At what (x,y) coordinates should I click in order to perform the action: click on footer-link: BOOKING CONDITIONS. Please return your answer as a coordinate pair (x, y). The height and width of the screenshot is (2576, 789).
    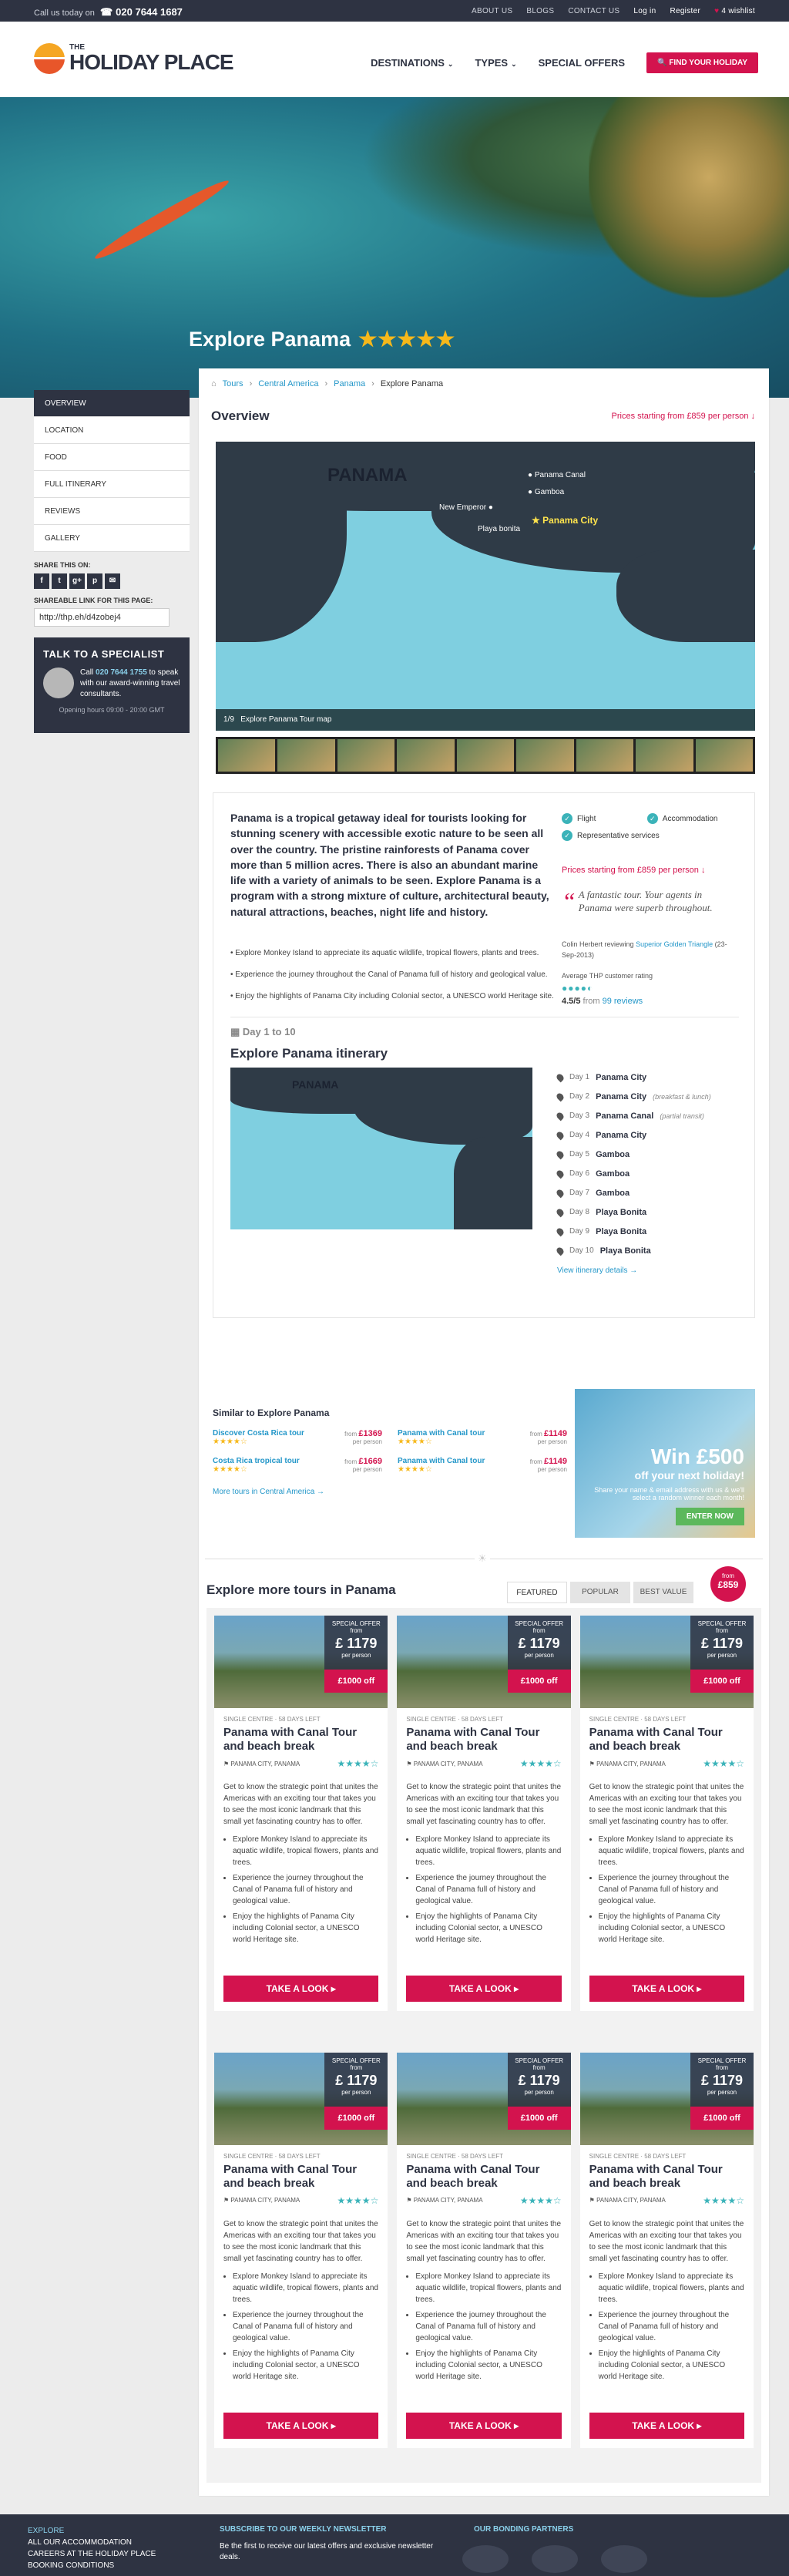
    Looking at the image, I should click on (92, 2565).